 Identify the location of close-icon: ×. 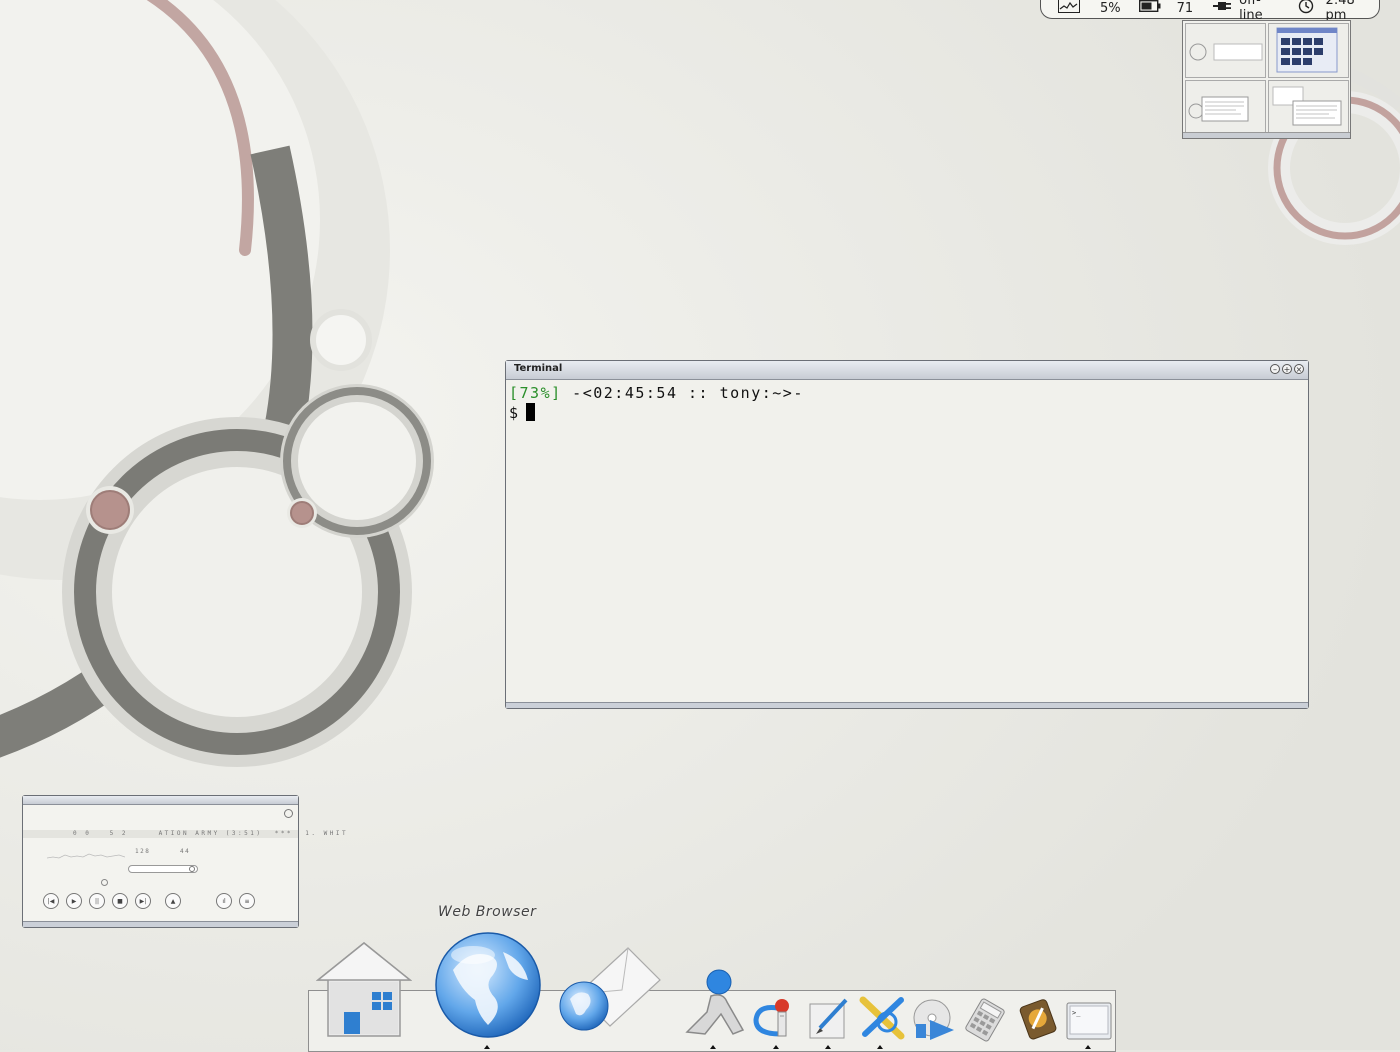
(1299, 369).